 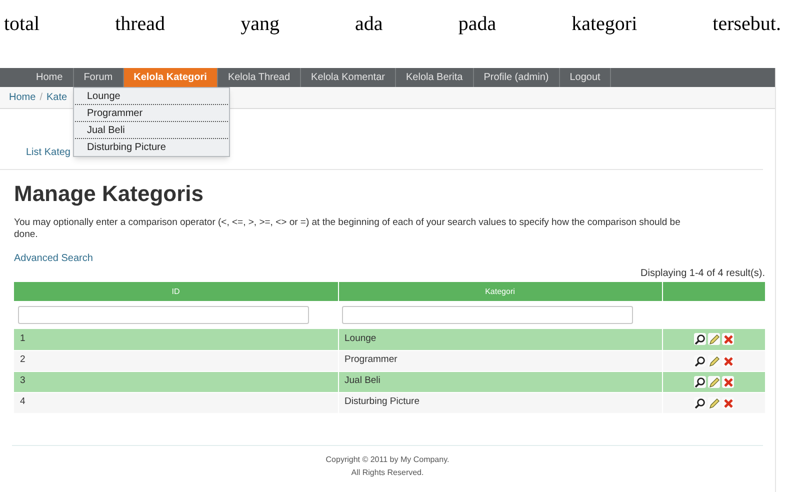 What do you see at coordinates (151, 96) in the screenshot?
I see `dropdown-item: Lounge` at bounding box center [151, 96].